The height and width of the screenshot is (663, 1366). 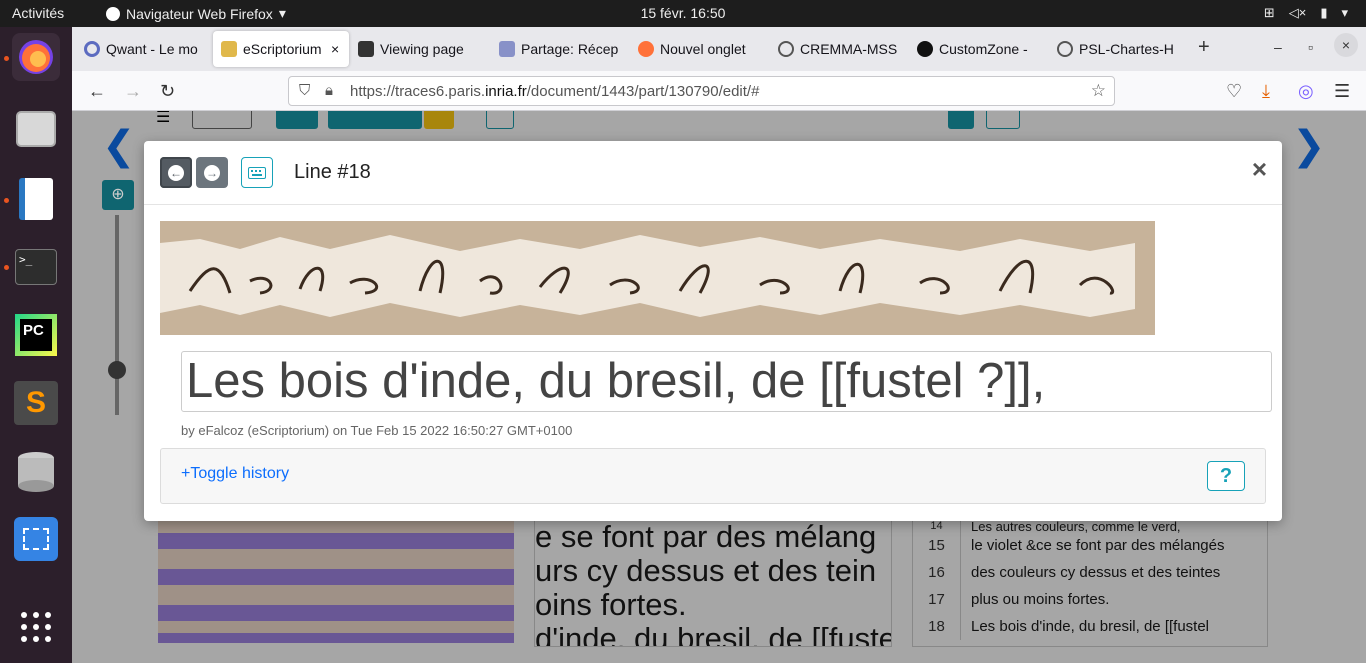 I want to click on line-list-icon: ☰, so click(x=163, y=119).